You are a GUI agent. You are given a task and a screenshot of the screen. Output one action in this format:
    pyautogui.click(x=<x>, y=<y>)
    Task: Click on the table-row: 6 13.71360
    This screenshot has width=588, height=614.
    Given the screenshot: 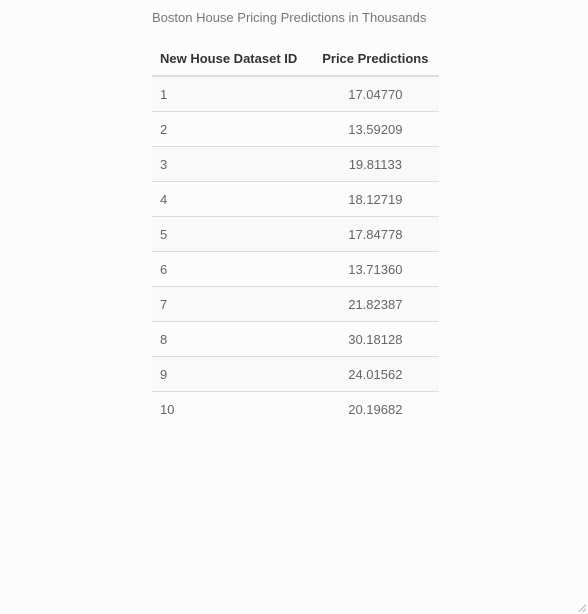 What is the action you would take?
    pyautogui.click(x=295, y=269)
    